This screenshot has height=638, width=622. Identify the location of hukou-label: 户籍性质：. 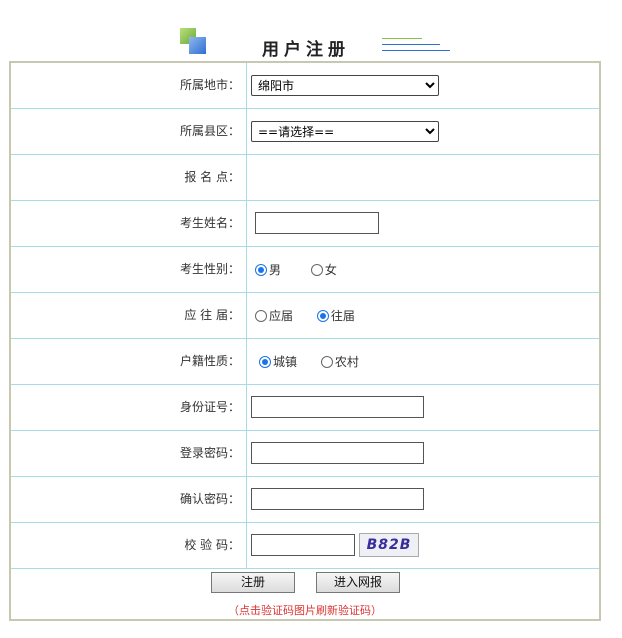
(129, 361).